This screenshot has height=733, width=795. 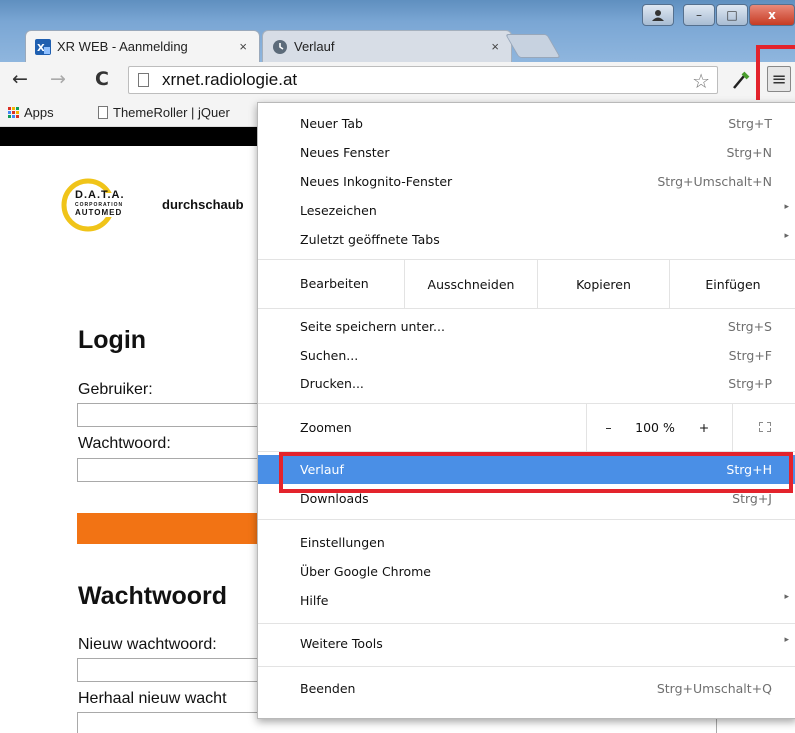 What do you see at coordinates (526, 427) in the screenshot?
I see `menu-zoom-row: Zoomen – 100 % +` at bounding box center [526, 427].